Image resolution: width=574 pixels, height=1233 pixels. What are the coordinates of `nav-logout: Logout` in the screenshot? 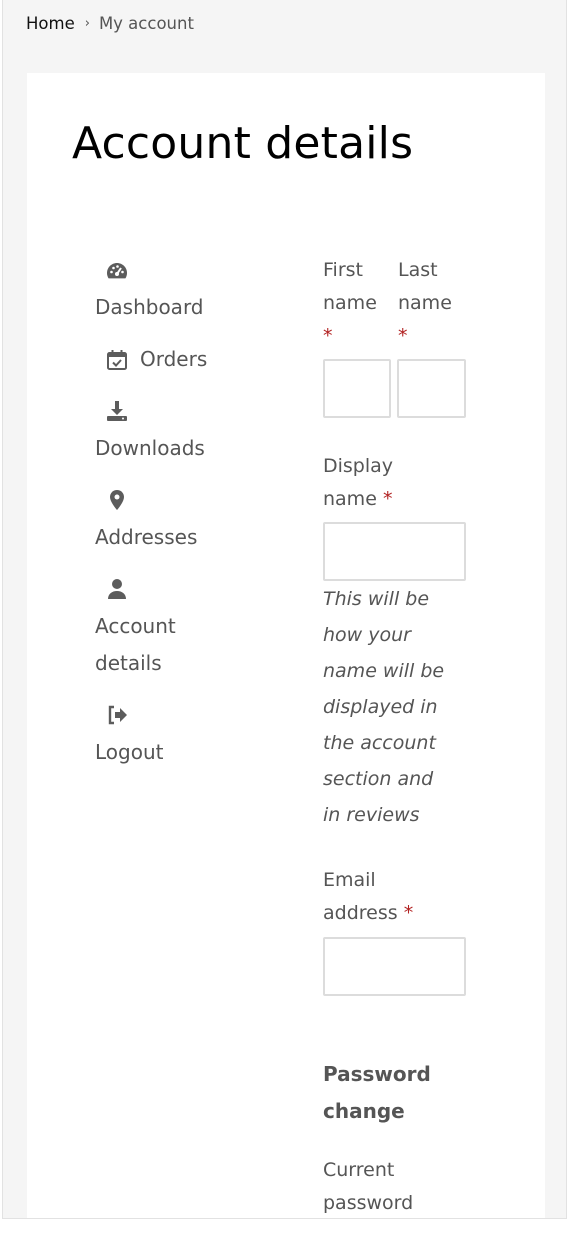 It's located at (129, 752).